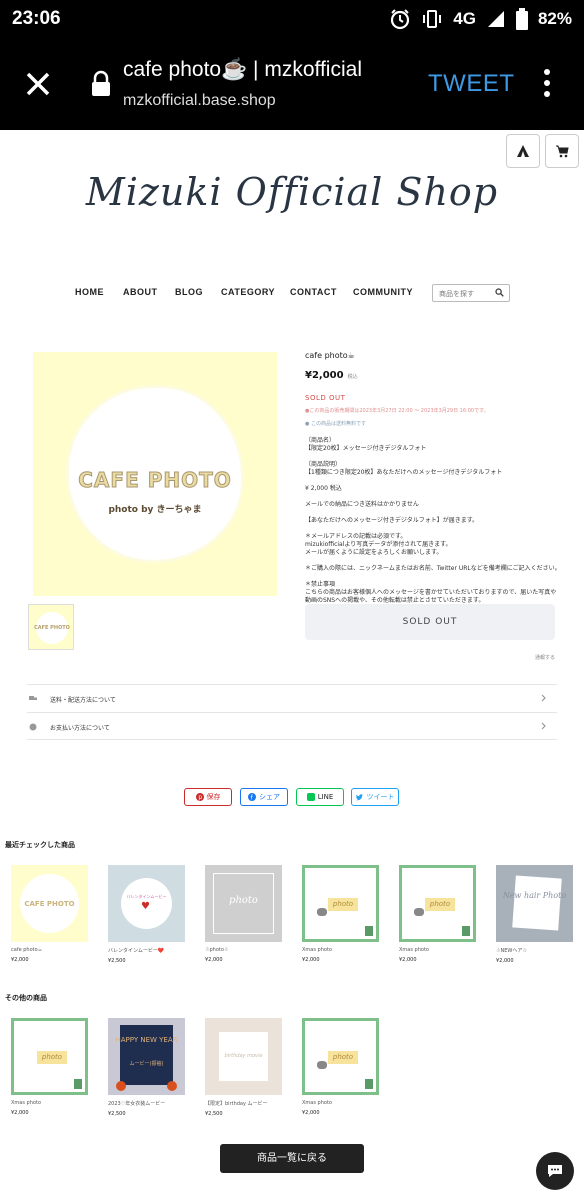 This screenshot has height=1200, width=584. I want to click on payment-icon, so click(33, 727).